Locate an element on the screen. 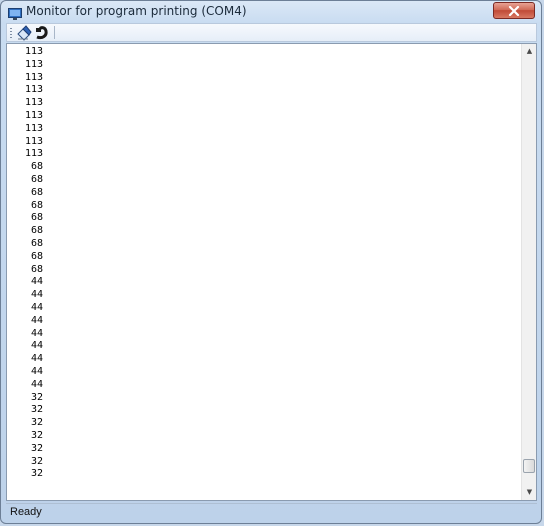 The height and width of the screenshot is (526, 544). scroll-up-button: ▲ is located at coordinates (529, 51).